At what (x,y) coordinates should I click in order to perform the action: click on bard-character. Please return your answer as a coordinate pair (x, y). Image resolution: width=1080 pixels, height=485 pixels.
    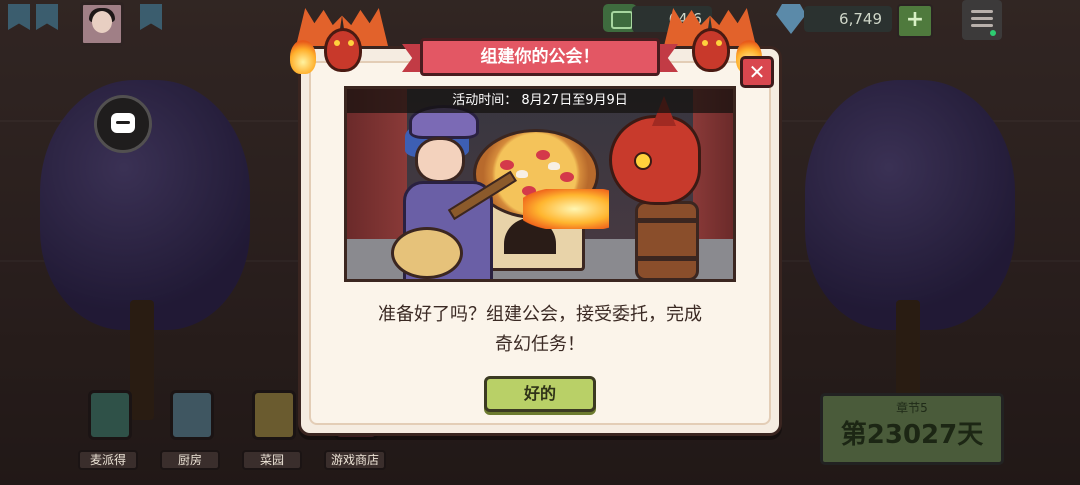
    Looking at the image, I should click on (453, 192).